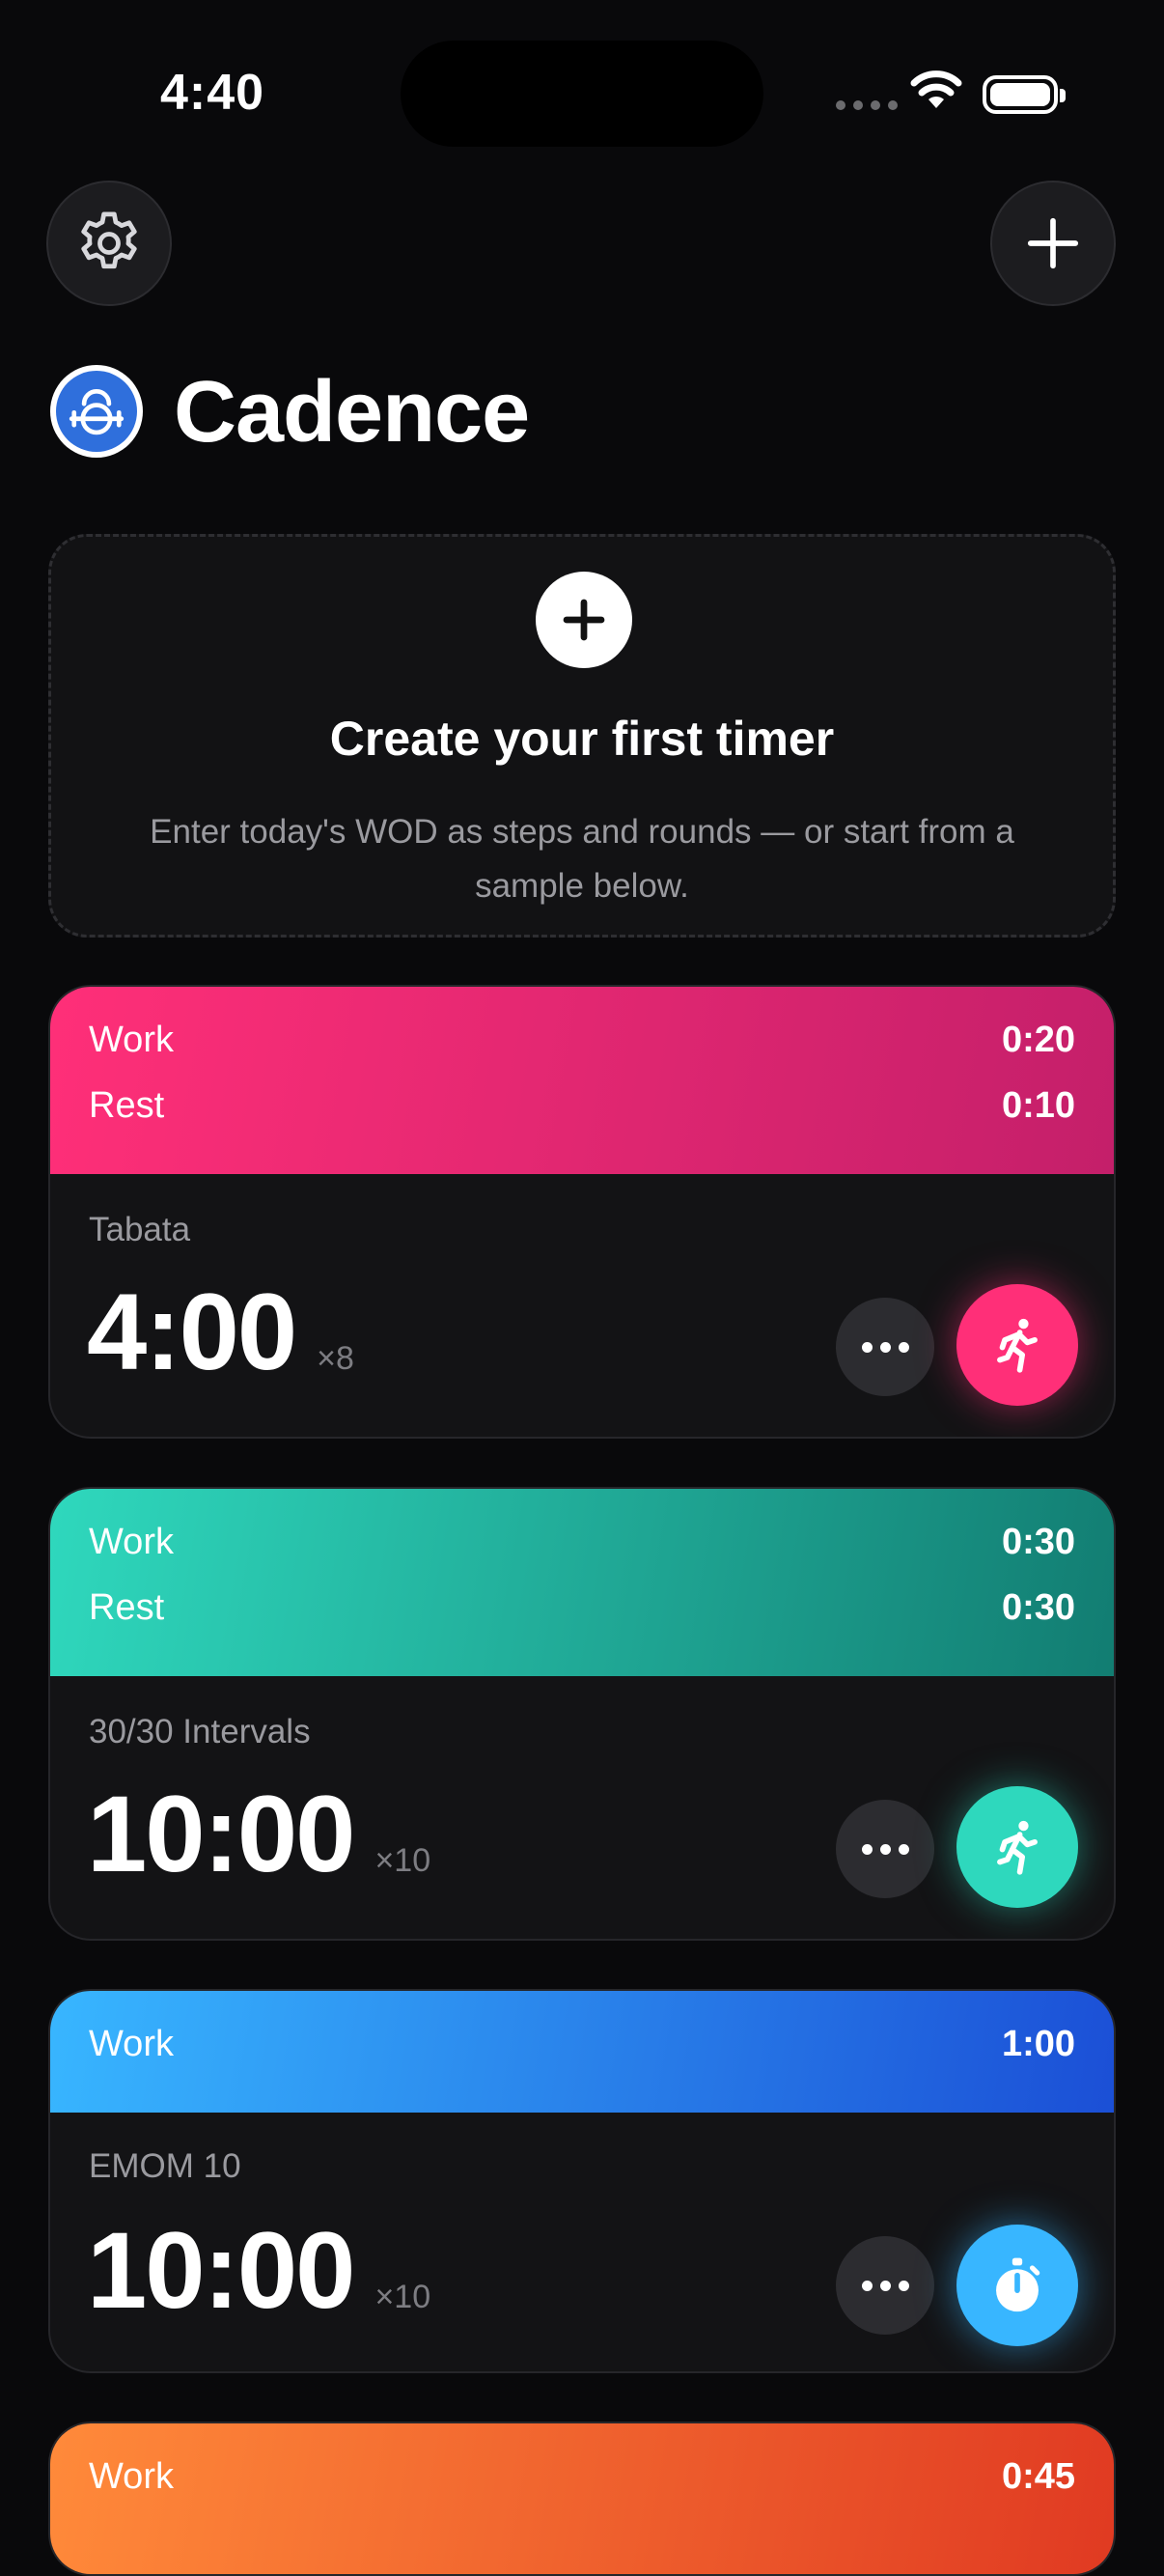 The image size is (1164, 2576). I want to click on timer-card: Work 0:45, so click(582, 2499).